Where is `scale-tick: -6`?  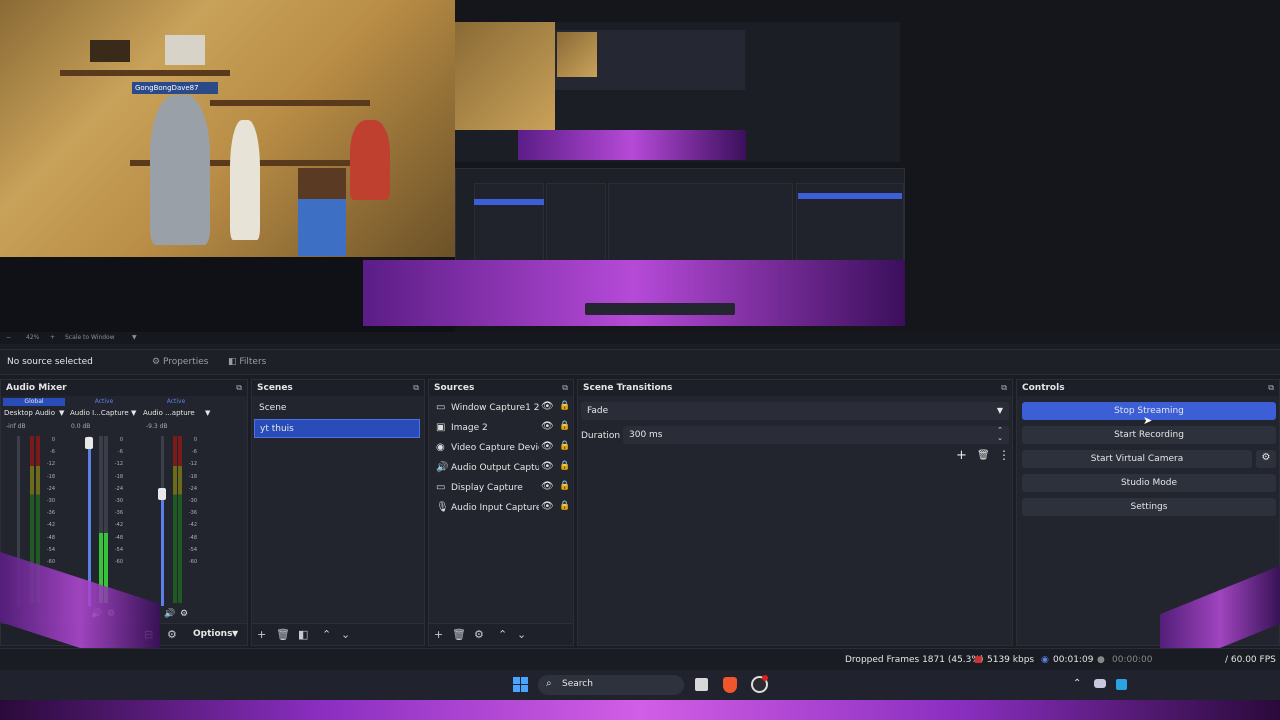 scale-tick: -6 is located at coordinates (120, 452).